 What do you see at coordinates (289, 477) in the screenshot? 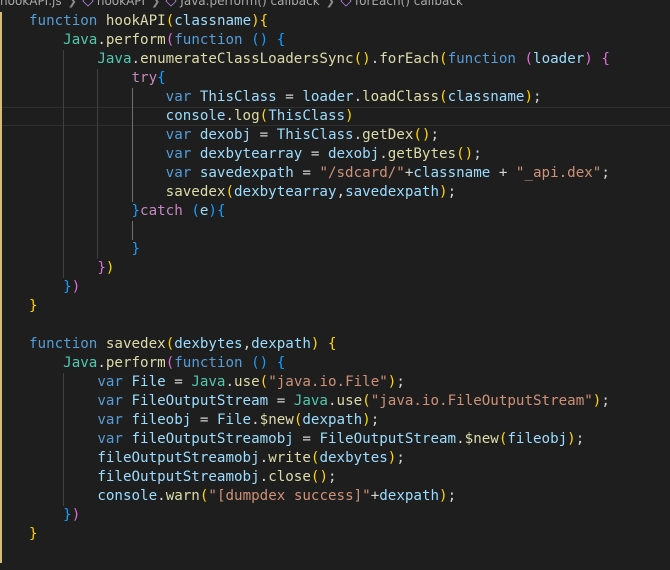
I see `code-token: close` at bounding box center [289, 477].